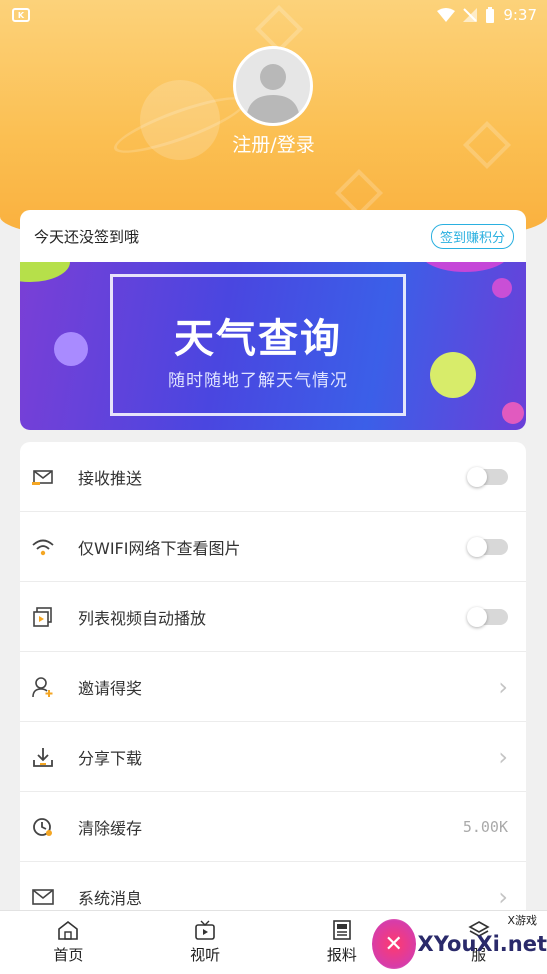 This screenshot has width=547, height=974. I want to click on gamepad-logo-icon: ✕, so click(394, 944).